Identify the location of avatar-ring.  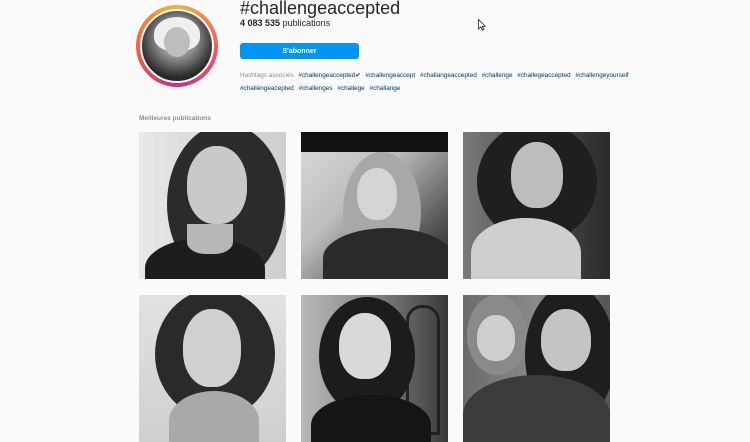
(177, 46).